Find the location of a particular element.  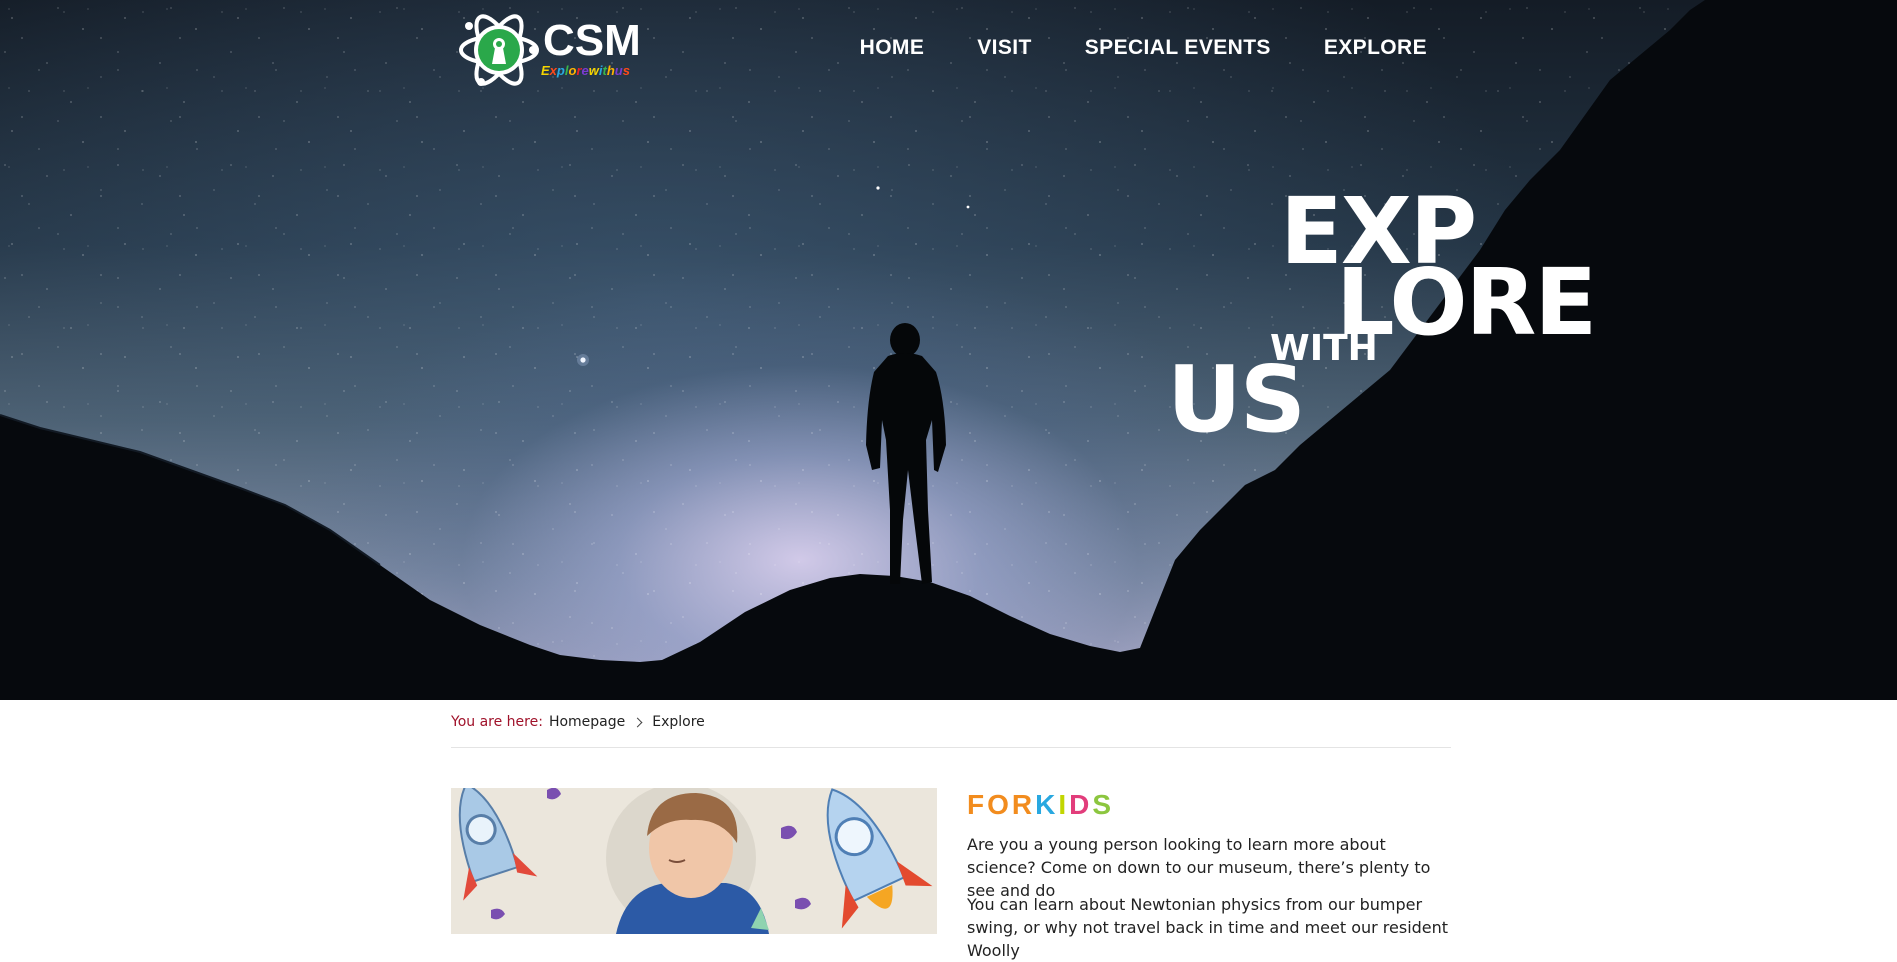

main-nav: HOME VISIT SPECIAL EVENTS EXPLORE is located at coordinates (1143, 48).